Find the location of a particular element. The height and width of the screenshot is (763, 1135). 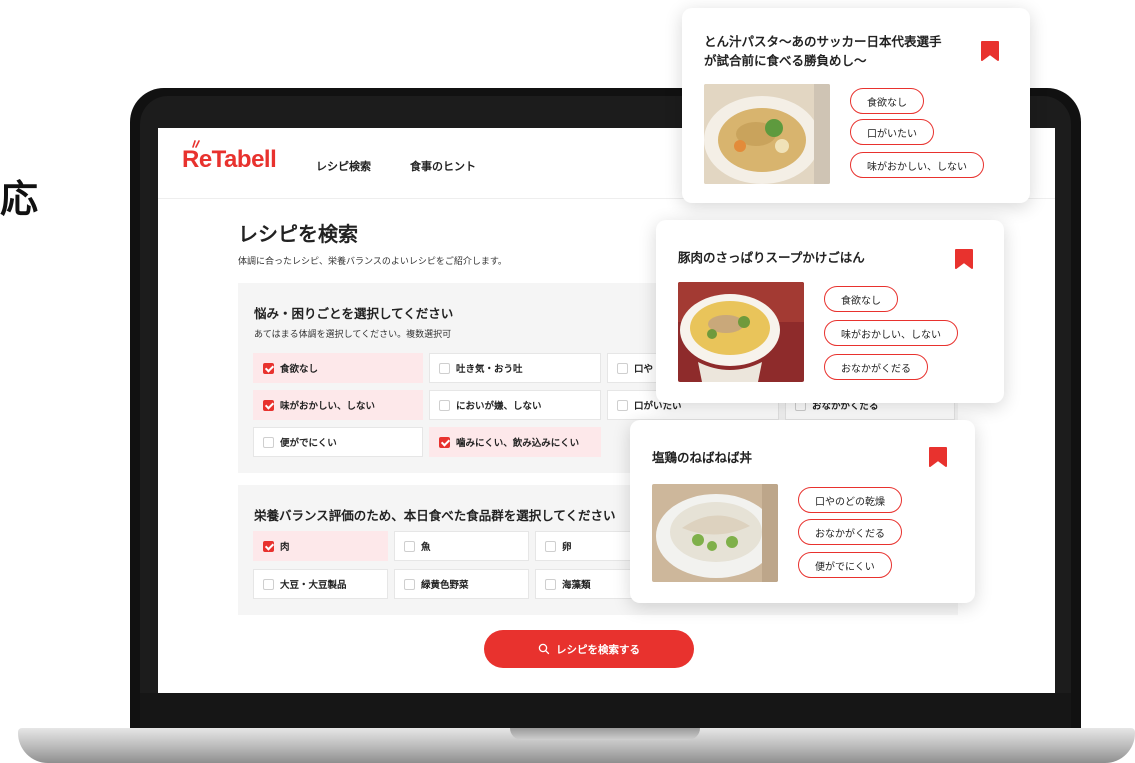

option-label: 口や is located at coordinates (644, 369).